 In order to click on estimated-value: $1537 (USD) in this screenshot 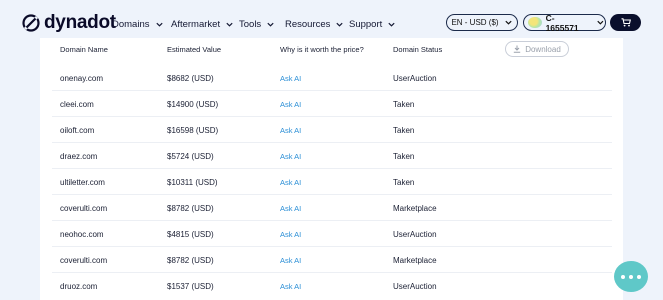, I will do `click(190, 286)`.